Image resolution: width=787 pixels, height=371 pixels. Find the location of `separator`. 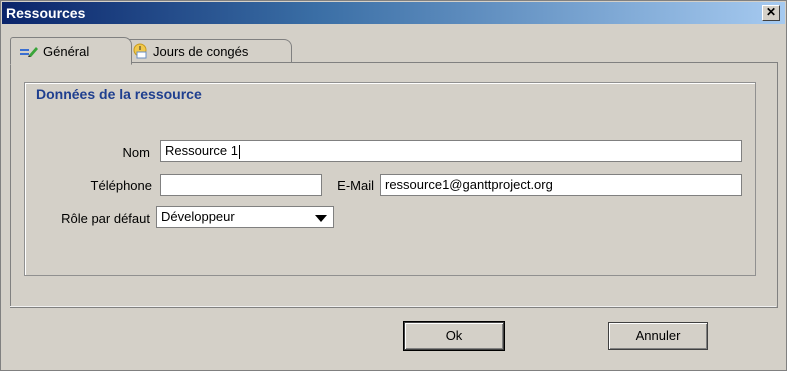

separator is located at coordinates (393, 306).